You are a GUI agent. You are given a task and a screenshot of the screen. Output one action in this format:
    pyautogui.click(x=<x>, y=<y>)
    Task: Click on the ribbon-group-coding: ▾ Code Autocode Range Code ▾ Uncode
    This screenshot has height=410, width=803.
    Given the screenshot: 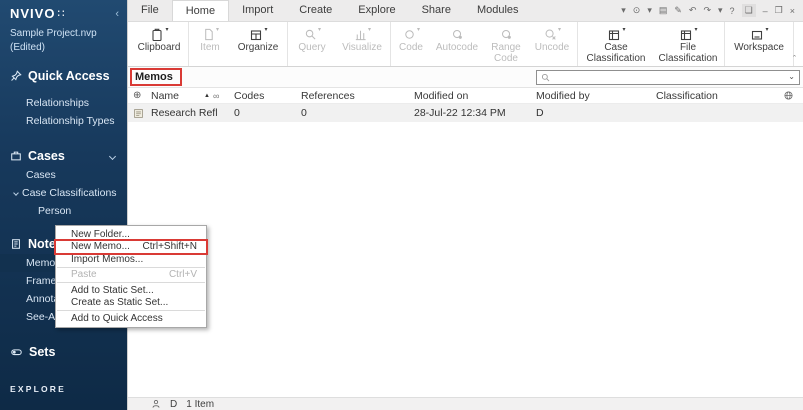 What is the action you would take?
    pyautogui.click(x=484, y=44)
    